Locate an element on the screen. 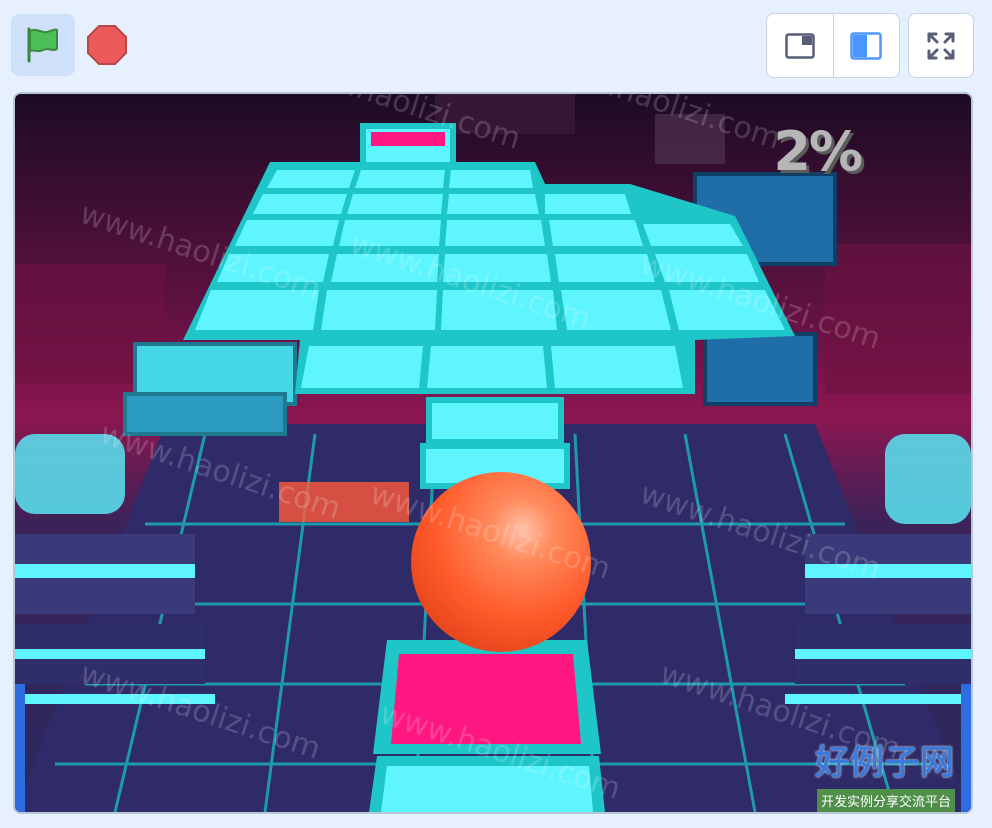 The image size is (992, 828). stage-size-toggle is located at coordinates (833, 45).